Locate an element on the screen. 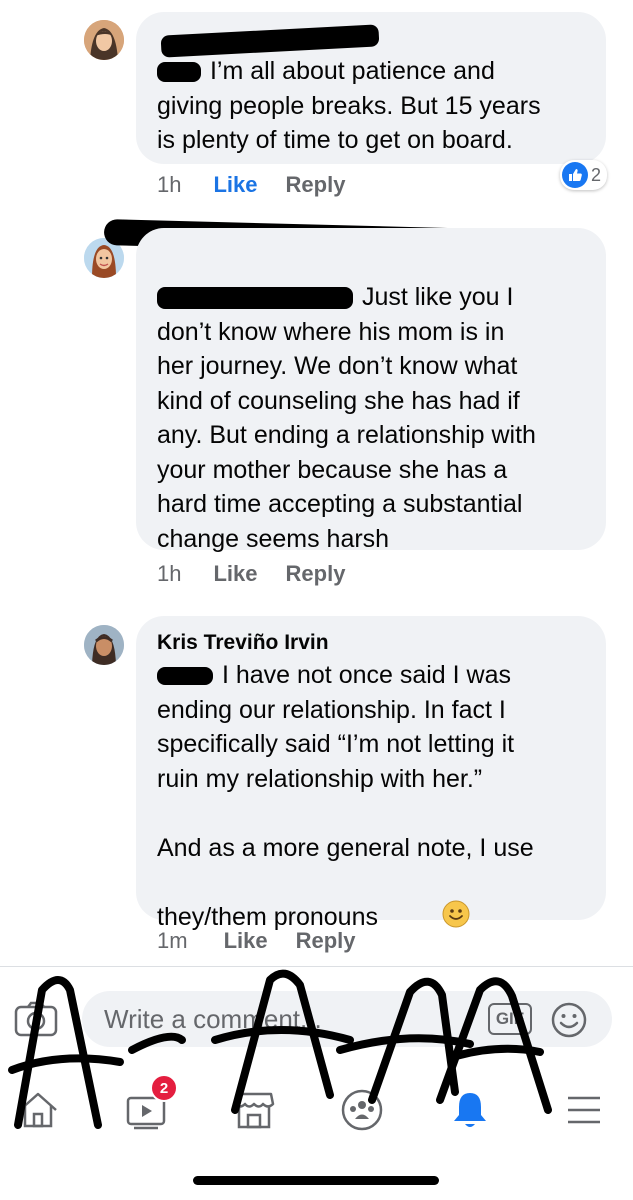 Image resolution: width=633 pixels, height=1200 pixels. comment-time: 1m is located at coordinates (172, 940).